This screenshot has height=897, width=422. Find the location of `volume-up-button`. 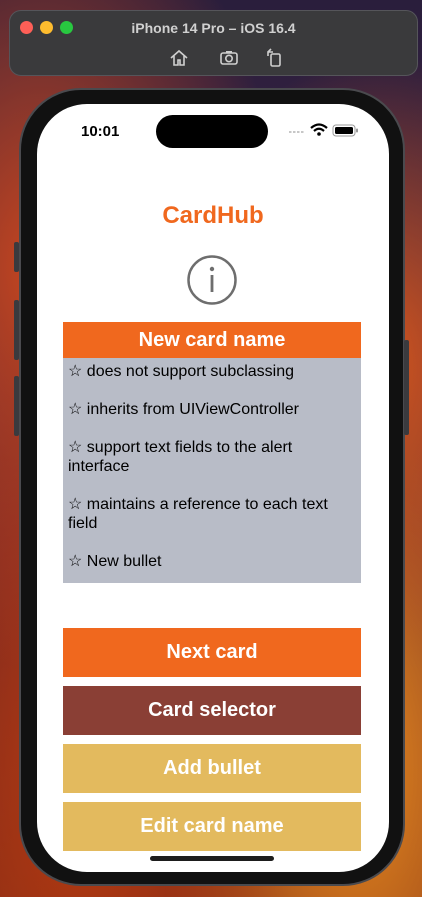

volume-up-button is located at coordinates (16, 330).